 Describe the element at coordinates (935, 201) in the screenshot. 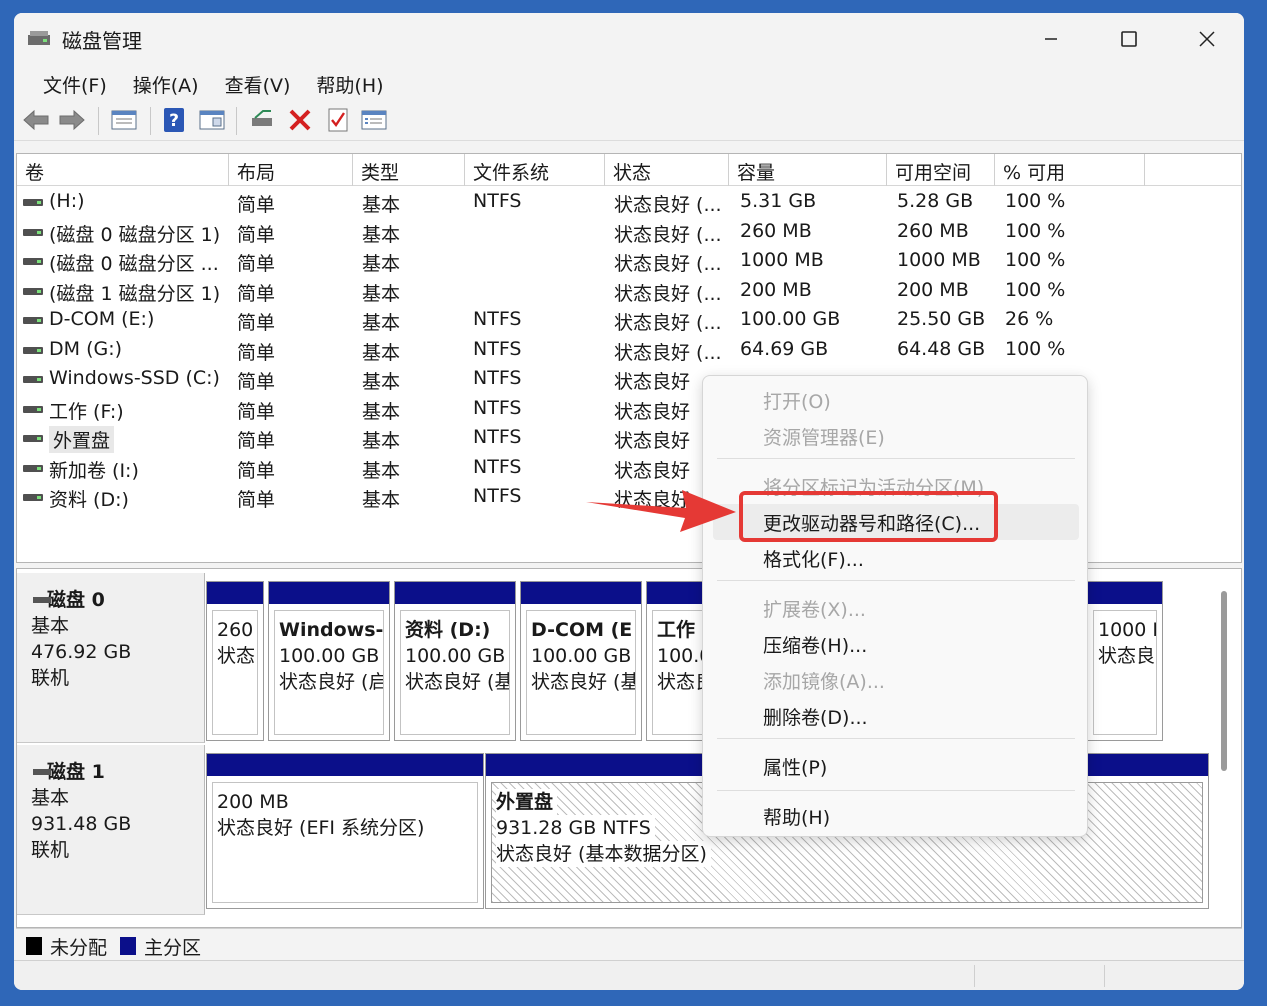

I see `cell-free-space: 5.28 GB` at that location.